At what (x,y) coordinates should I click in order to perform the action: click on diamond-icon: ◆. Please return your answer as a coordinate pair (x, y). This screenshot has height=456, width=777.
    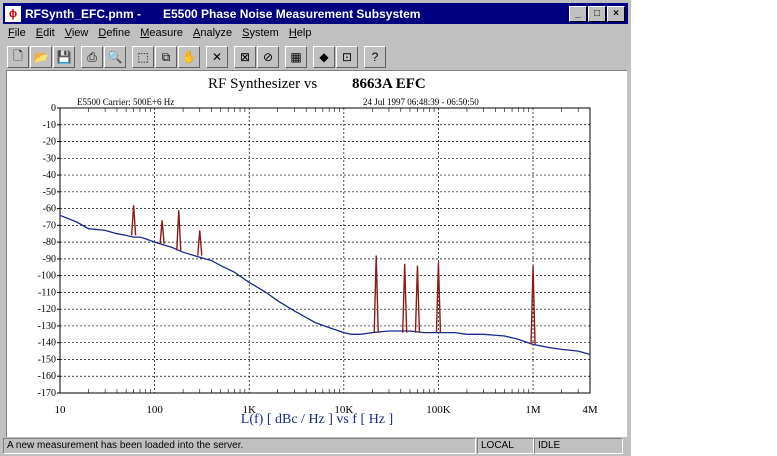
    Looking at the image, I should click on (324, 57).